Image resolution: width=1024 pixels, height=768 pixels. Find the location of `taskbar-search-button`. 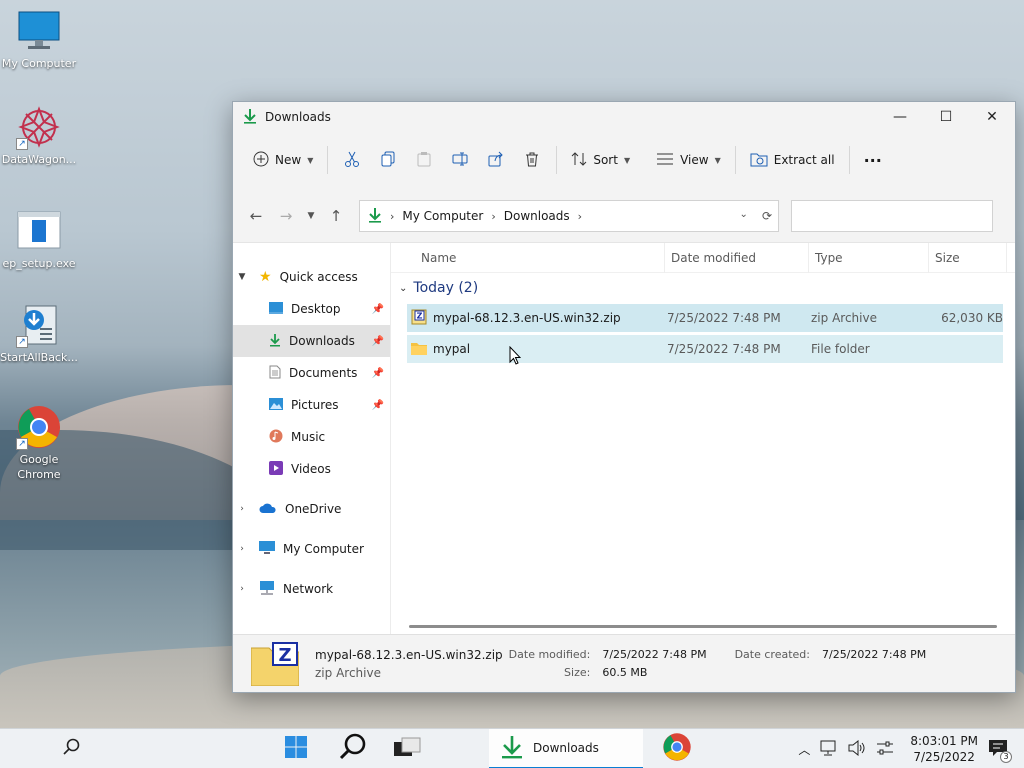

taskbar-search-button is located at coordinates (72, 748).